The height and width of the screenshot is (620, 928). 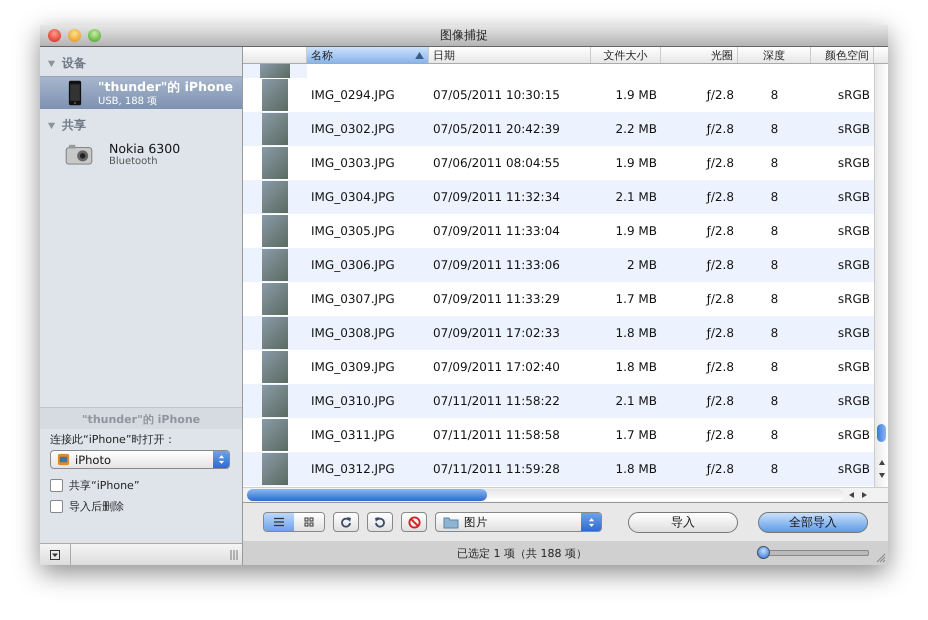 What do you see at coordinates (275, 71) in the screenshot?
I see `partial-table-row` at bounding box center [275, 71].